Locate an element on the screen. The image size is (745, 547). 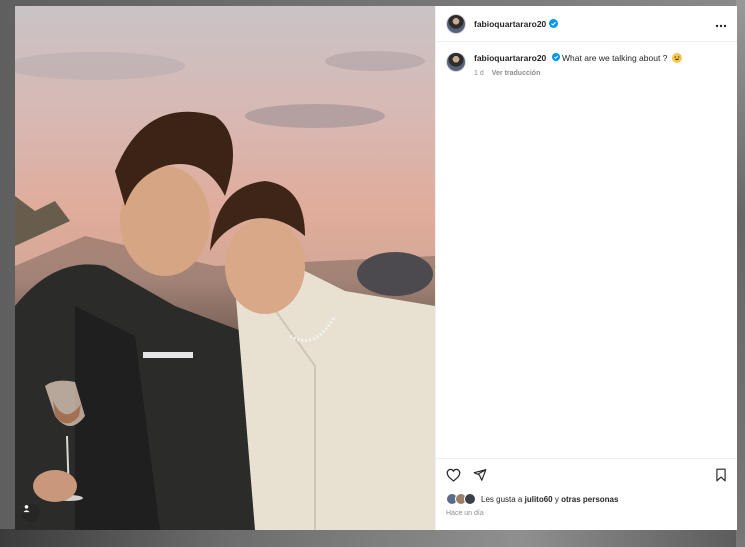
likes-summary: Les gusta a julito60 y otras personas is located at coordinates (586, 499).